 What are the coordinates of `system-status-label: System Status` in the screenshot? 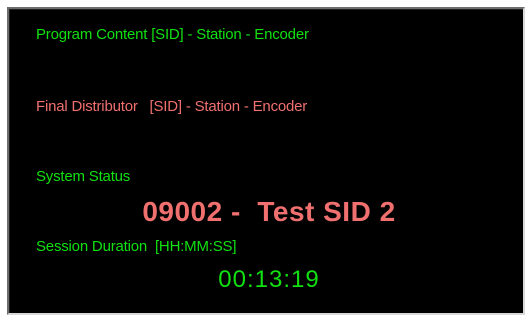 It's located at (83, 176).